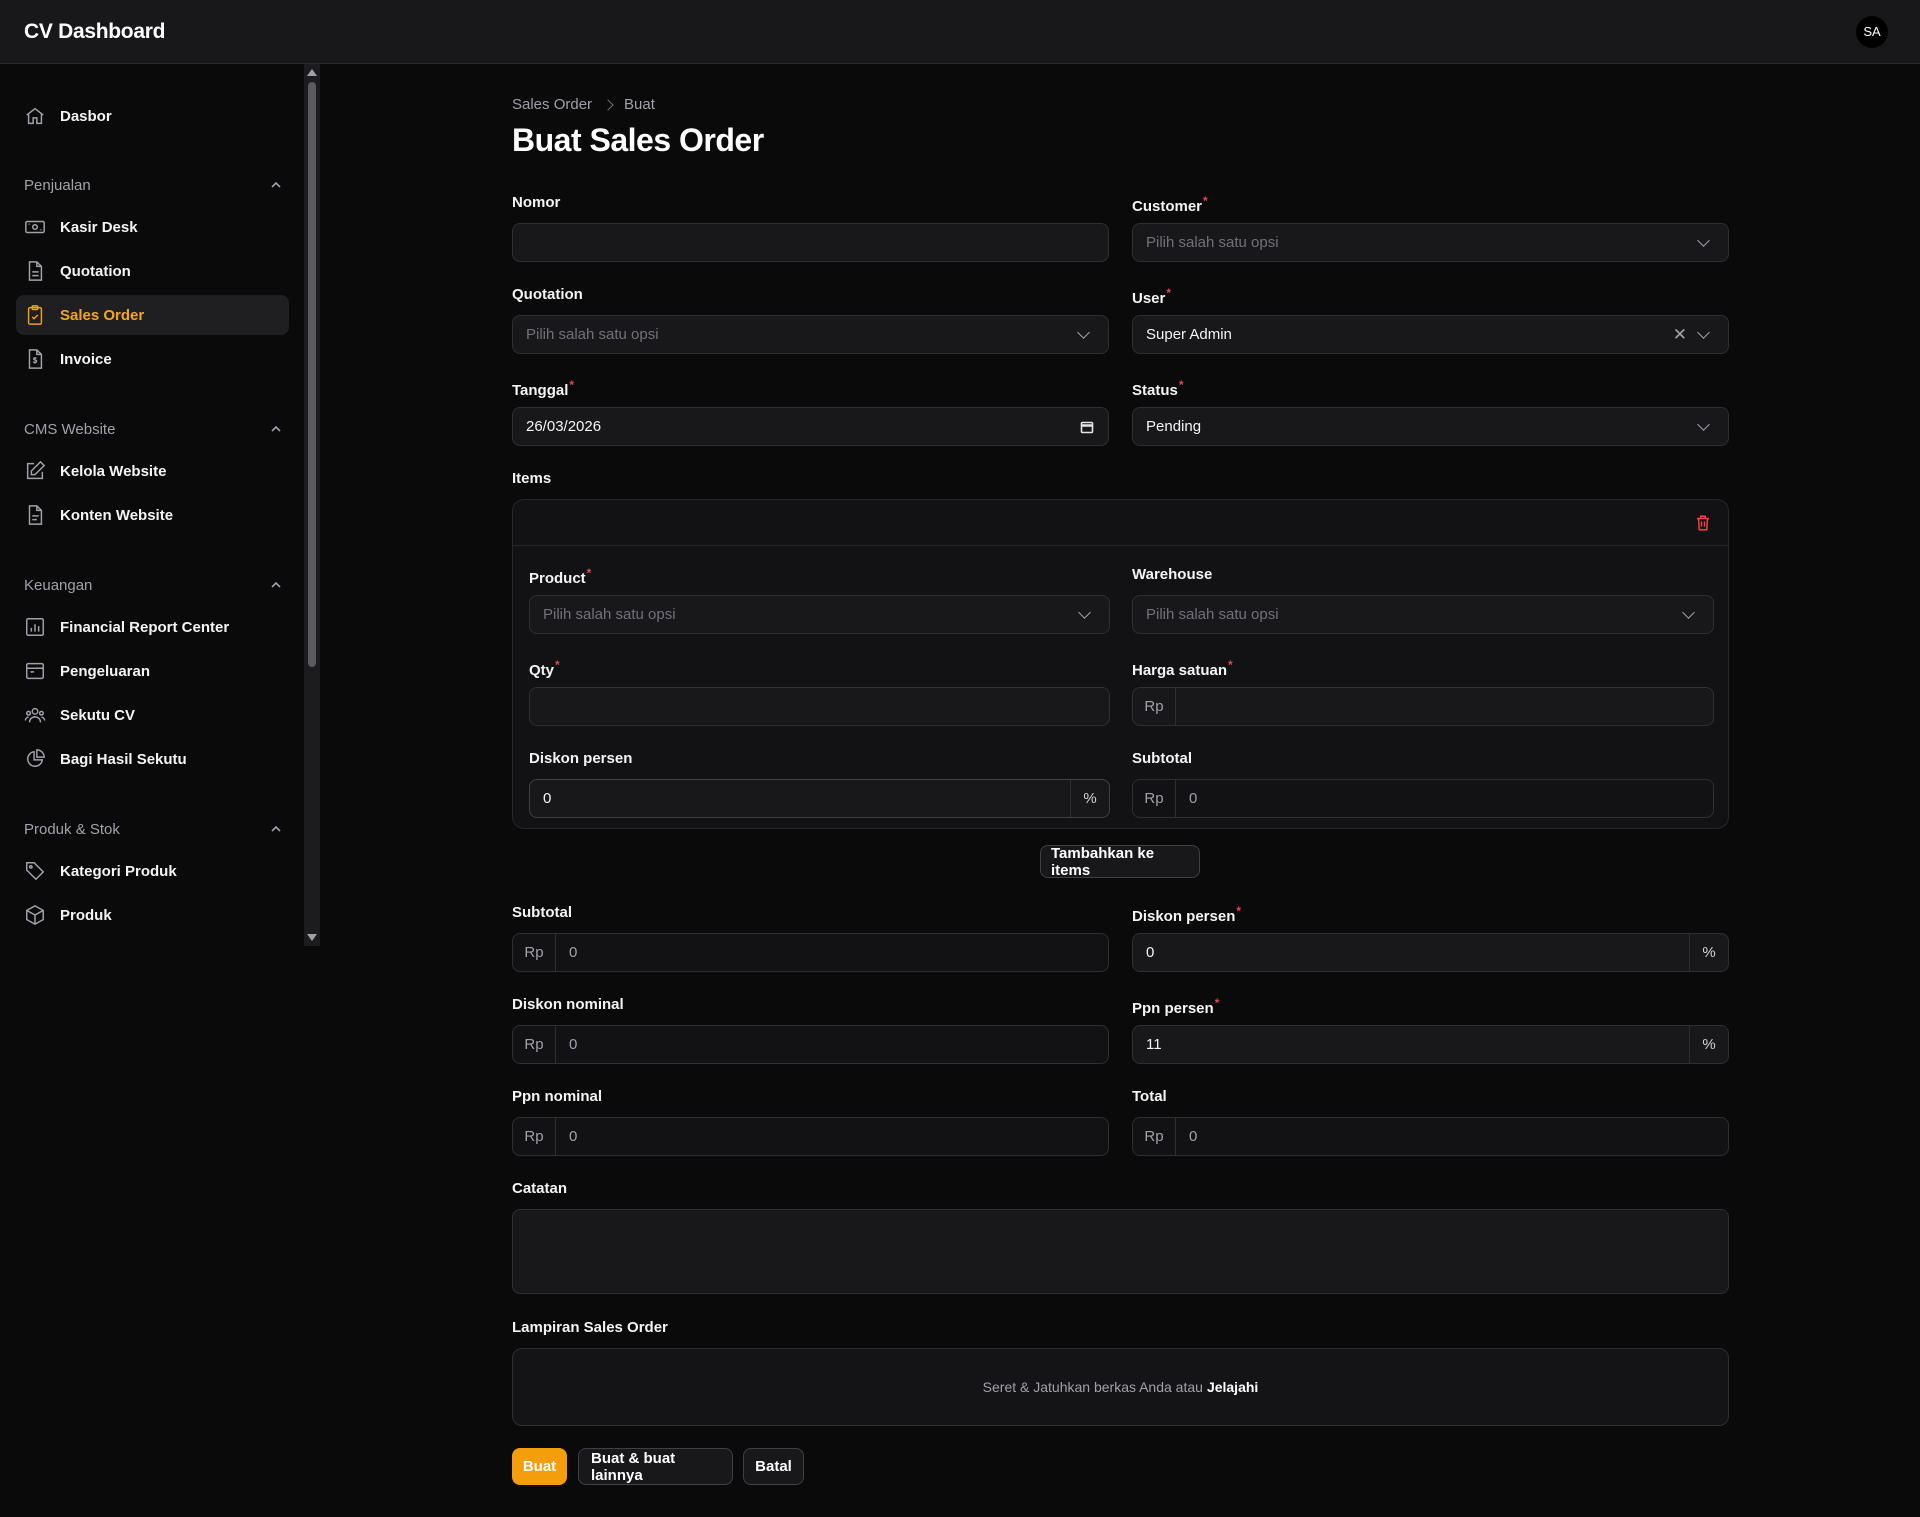  What do you see at coordinates (152, 359) in the screenshot?
I see `sidebar-item-invoice: Invoice` at bounding box center [152, 359].